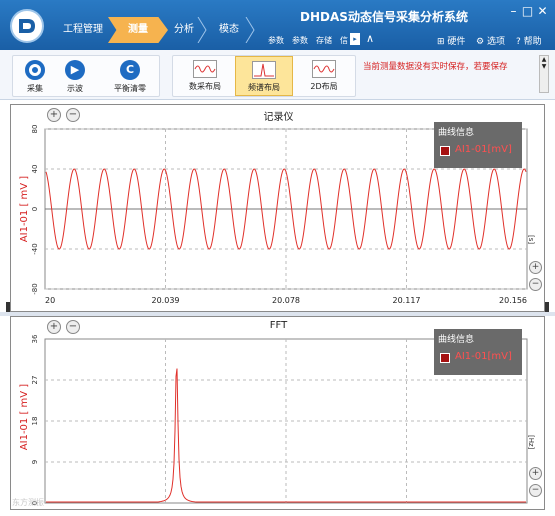 This screenshot has height=516, width=555. I want to click on help-button: ? 帮助, so click(529, 40).